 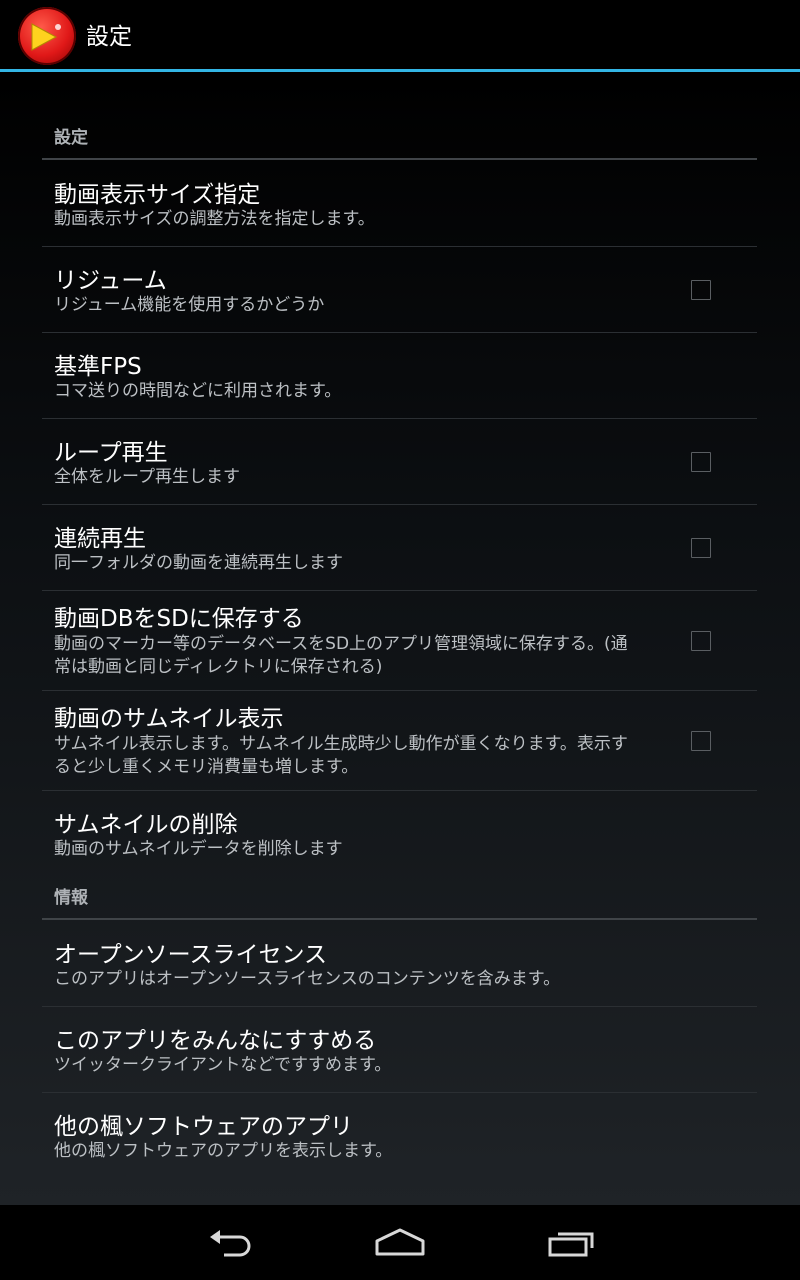 I want to click on category-header-info: 情報, so click(x=399, y=877).